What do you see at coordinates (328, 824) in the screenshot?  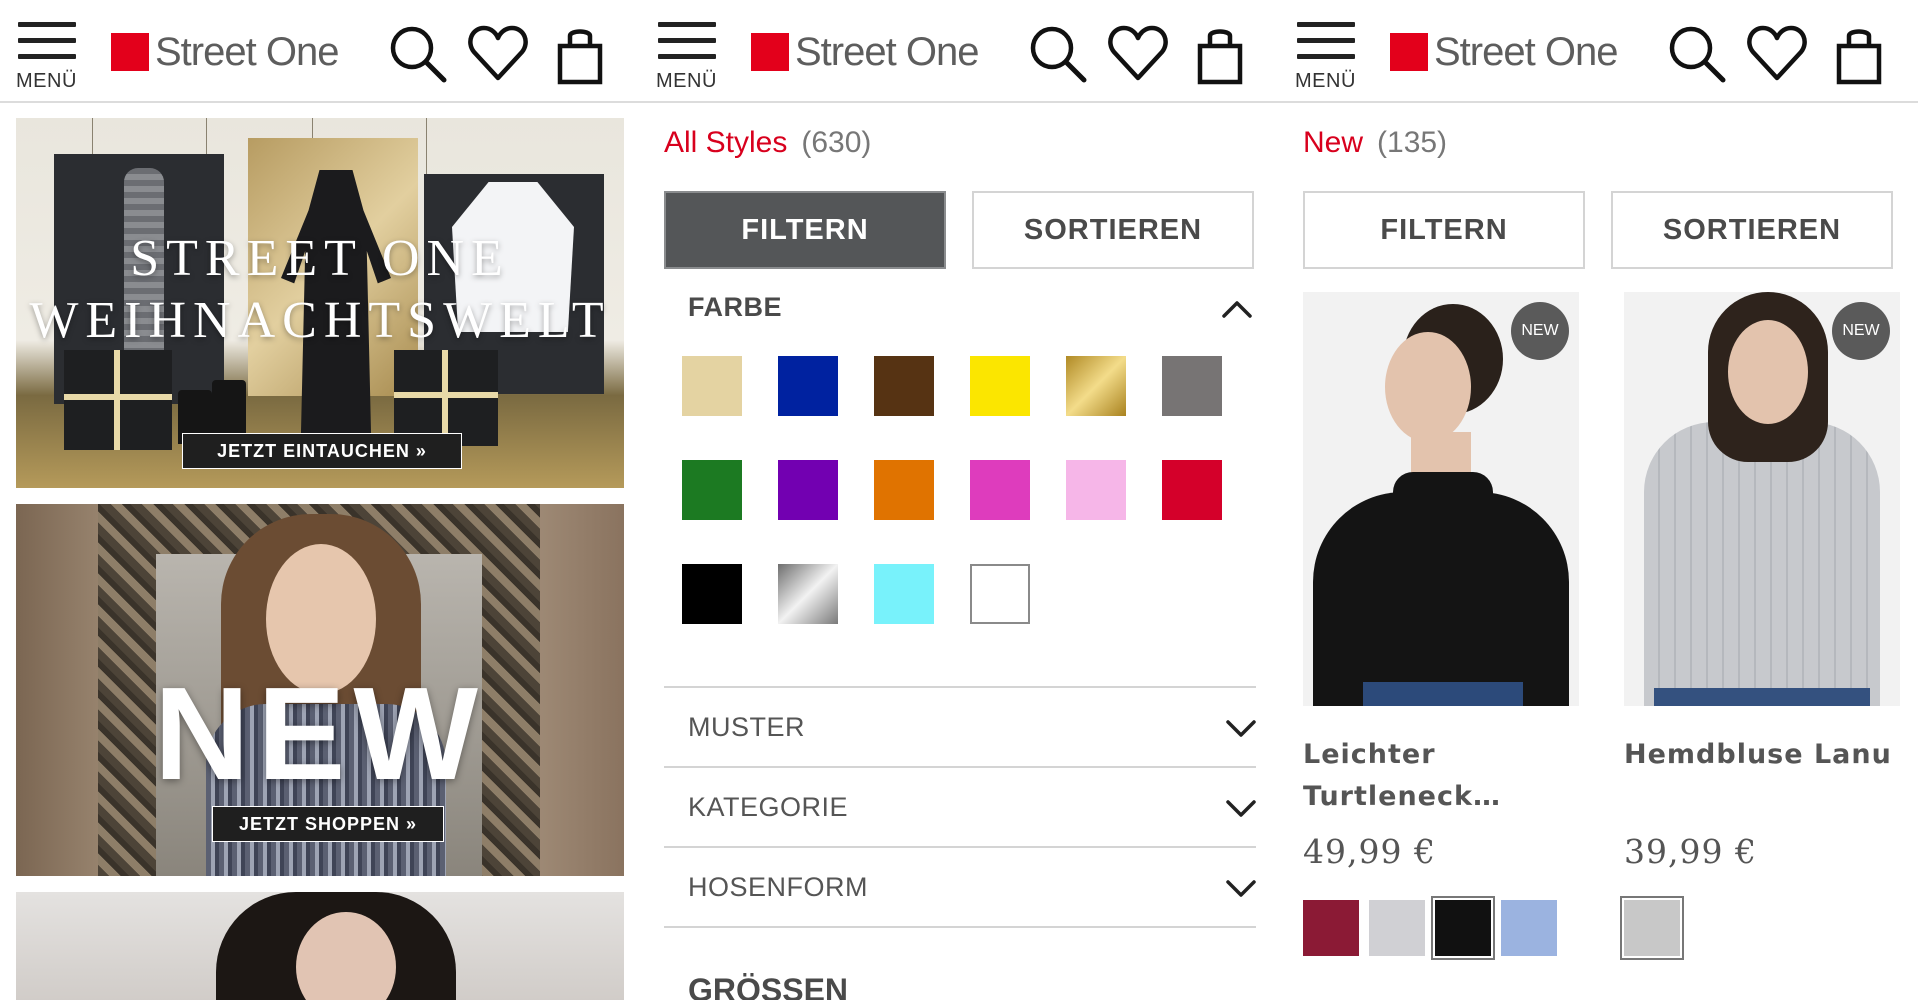 I see `jetzt-shoppen-button: JETZT SHOPPEN »` at bounding box center [328, 824].